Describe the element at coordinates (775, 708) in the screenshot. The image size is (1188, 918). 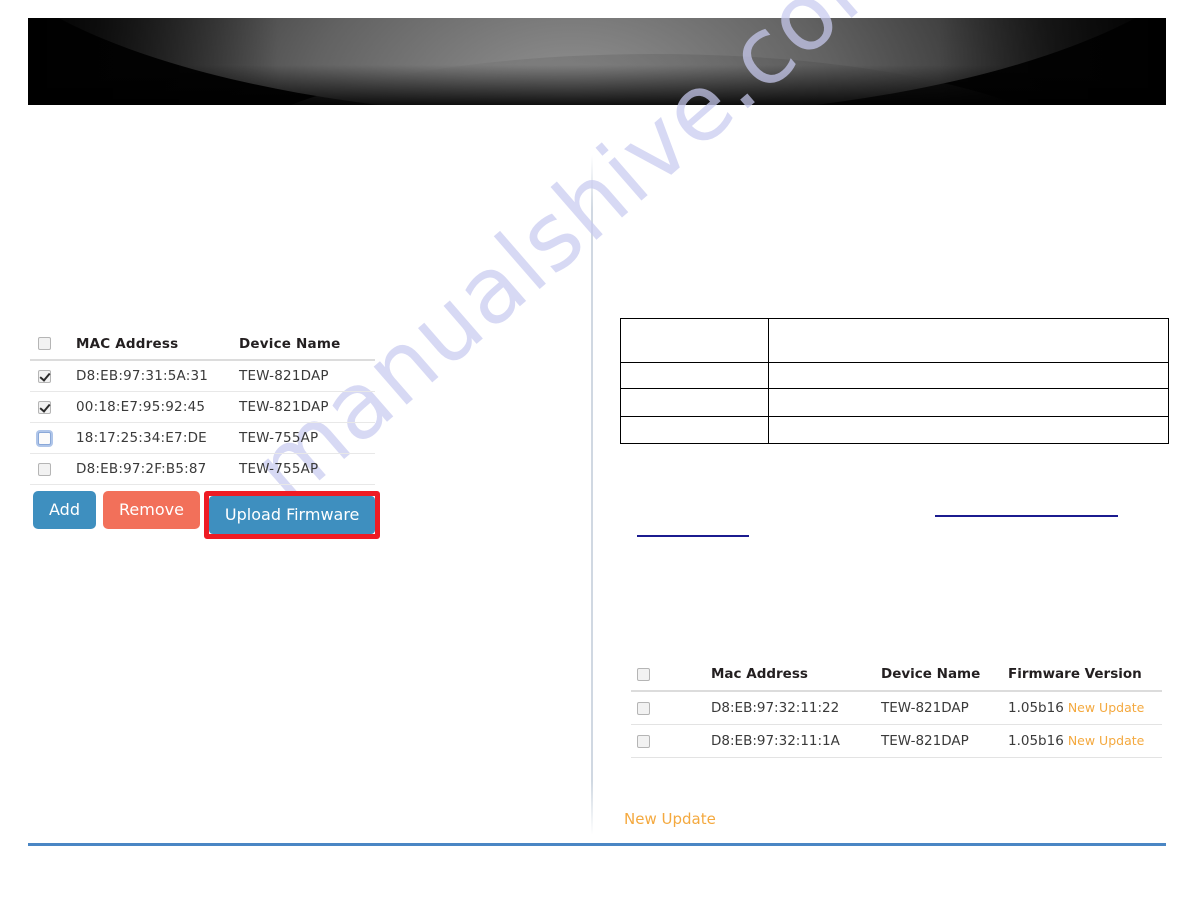
I see `cell-mac: D8:EB:97:32:11:22` at that location.